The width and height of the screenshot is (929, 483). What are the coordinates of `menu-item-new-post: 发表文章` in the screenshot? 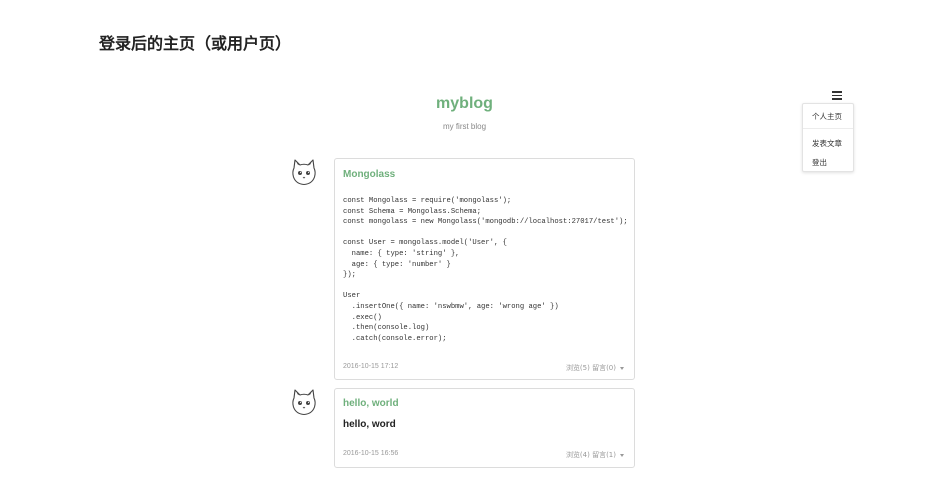 It's located at (827, 143).